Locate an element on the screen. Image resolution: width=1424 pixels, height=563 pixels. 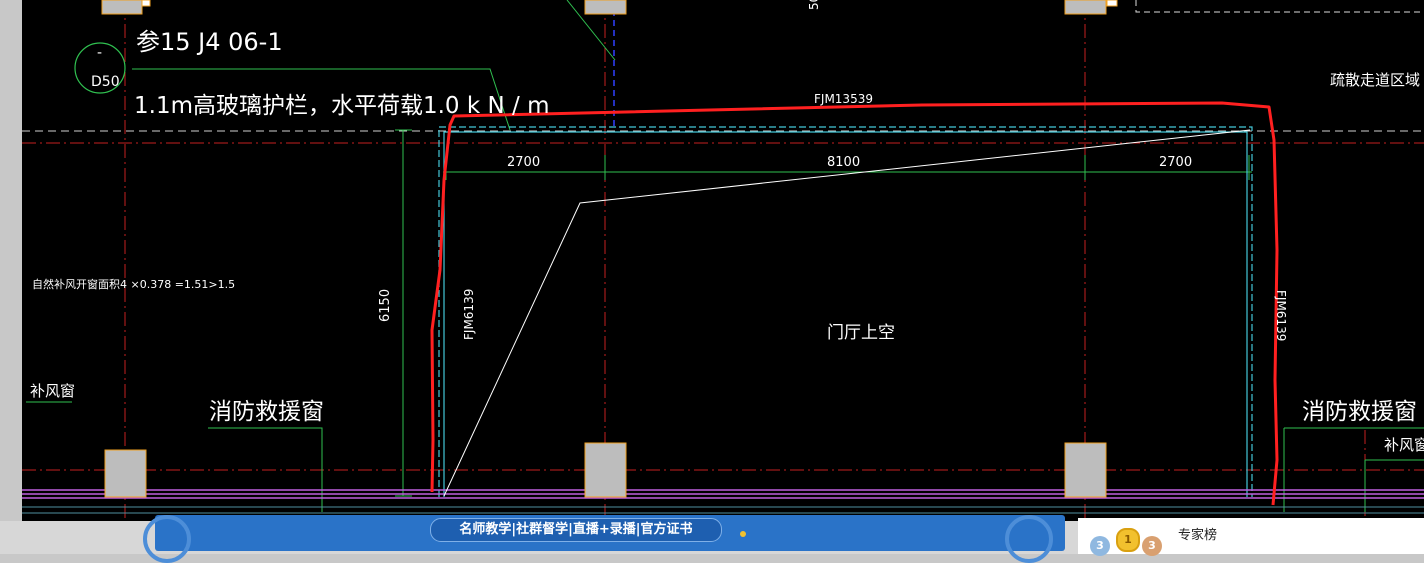
dim-middle: 8100 is located at coordinates (844, 162).